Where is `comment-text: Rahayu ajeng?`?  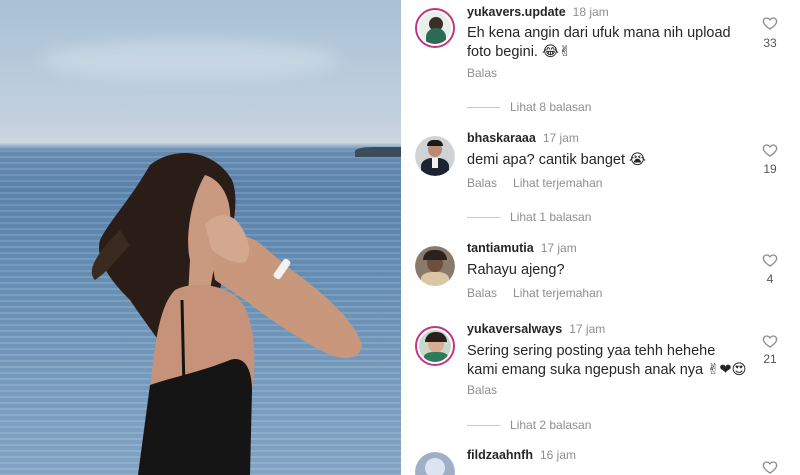 comment-text: Rahayu ajeng? is located at coordinates (516, 270).